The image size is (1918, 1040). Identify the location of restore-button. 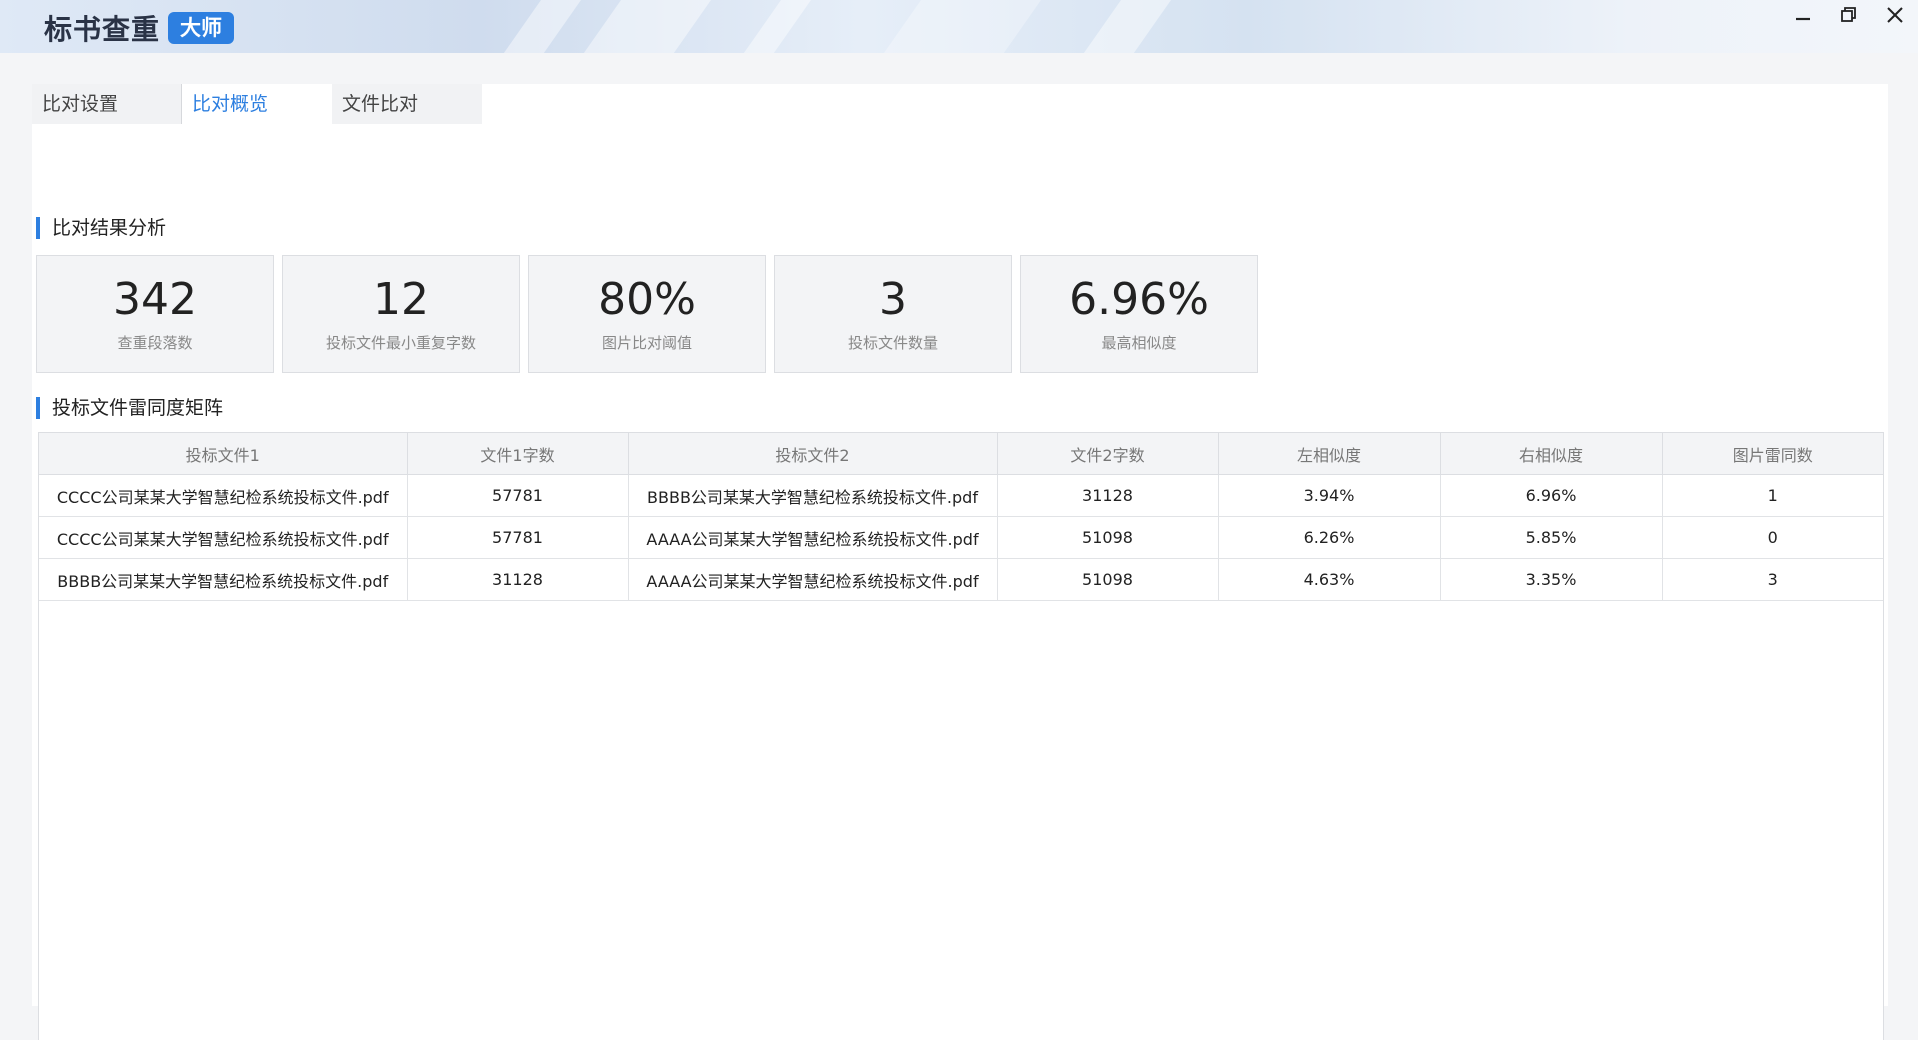
(1849, 15).